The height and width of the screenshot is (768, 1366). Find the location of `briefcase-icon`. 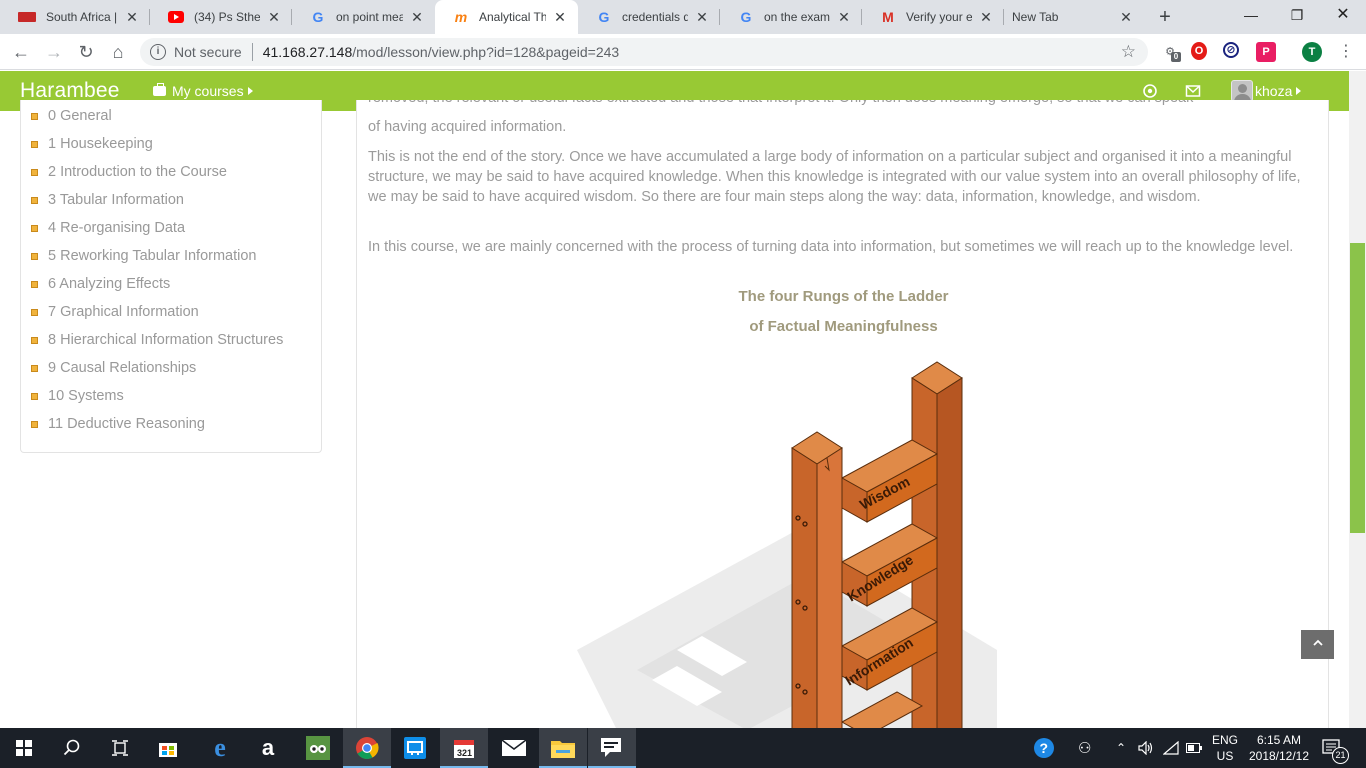

briefcase-icon is located at coordinates (159, 89).